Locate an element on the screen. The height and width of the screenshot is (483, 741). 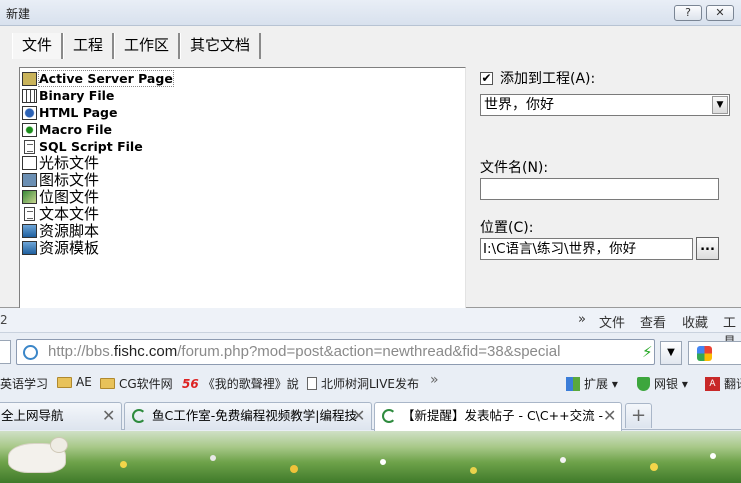
browser-menubar: 2 » 文件 查看 收藏 工具 is located at coordinates (370, 329).